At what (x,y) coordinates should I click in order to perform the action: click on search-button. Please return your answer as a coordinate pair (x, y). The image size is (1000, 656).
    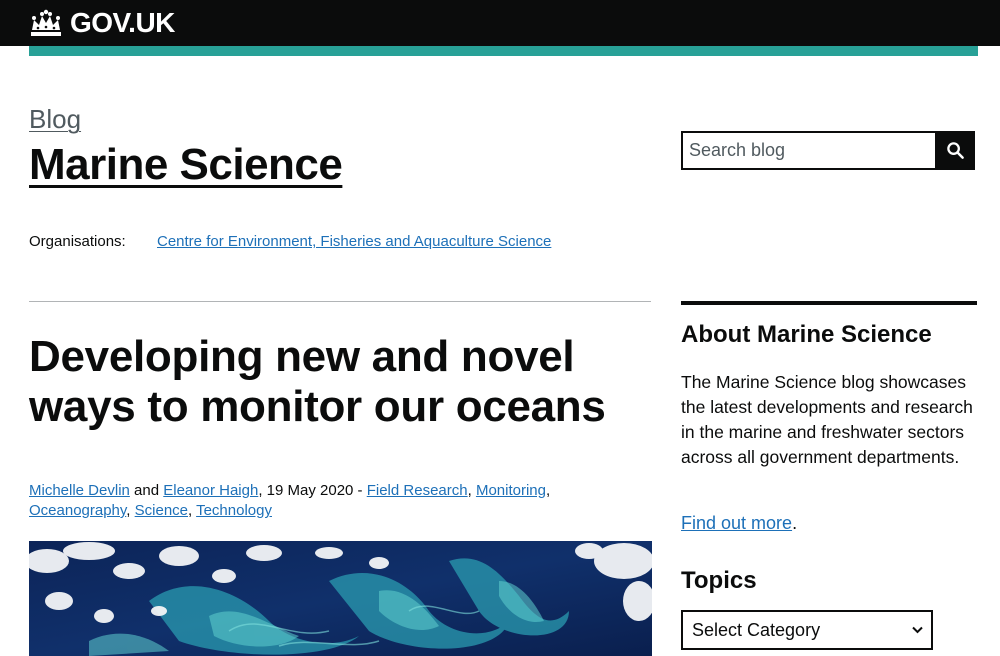
    Looking at the image, I should click on (955, 150).